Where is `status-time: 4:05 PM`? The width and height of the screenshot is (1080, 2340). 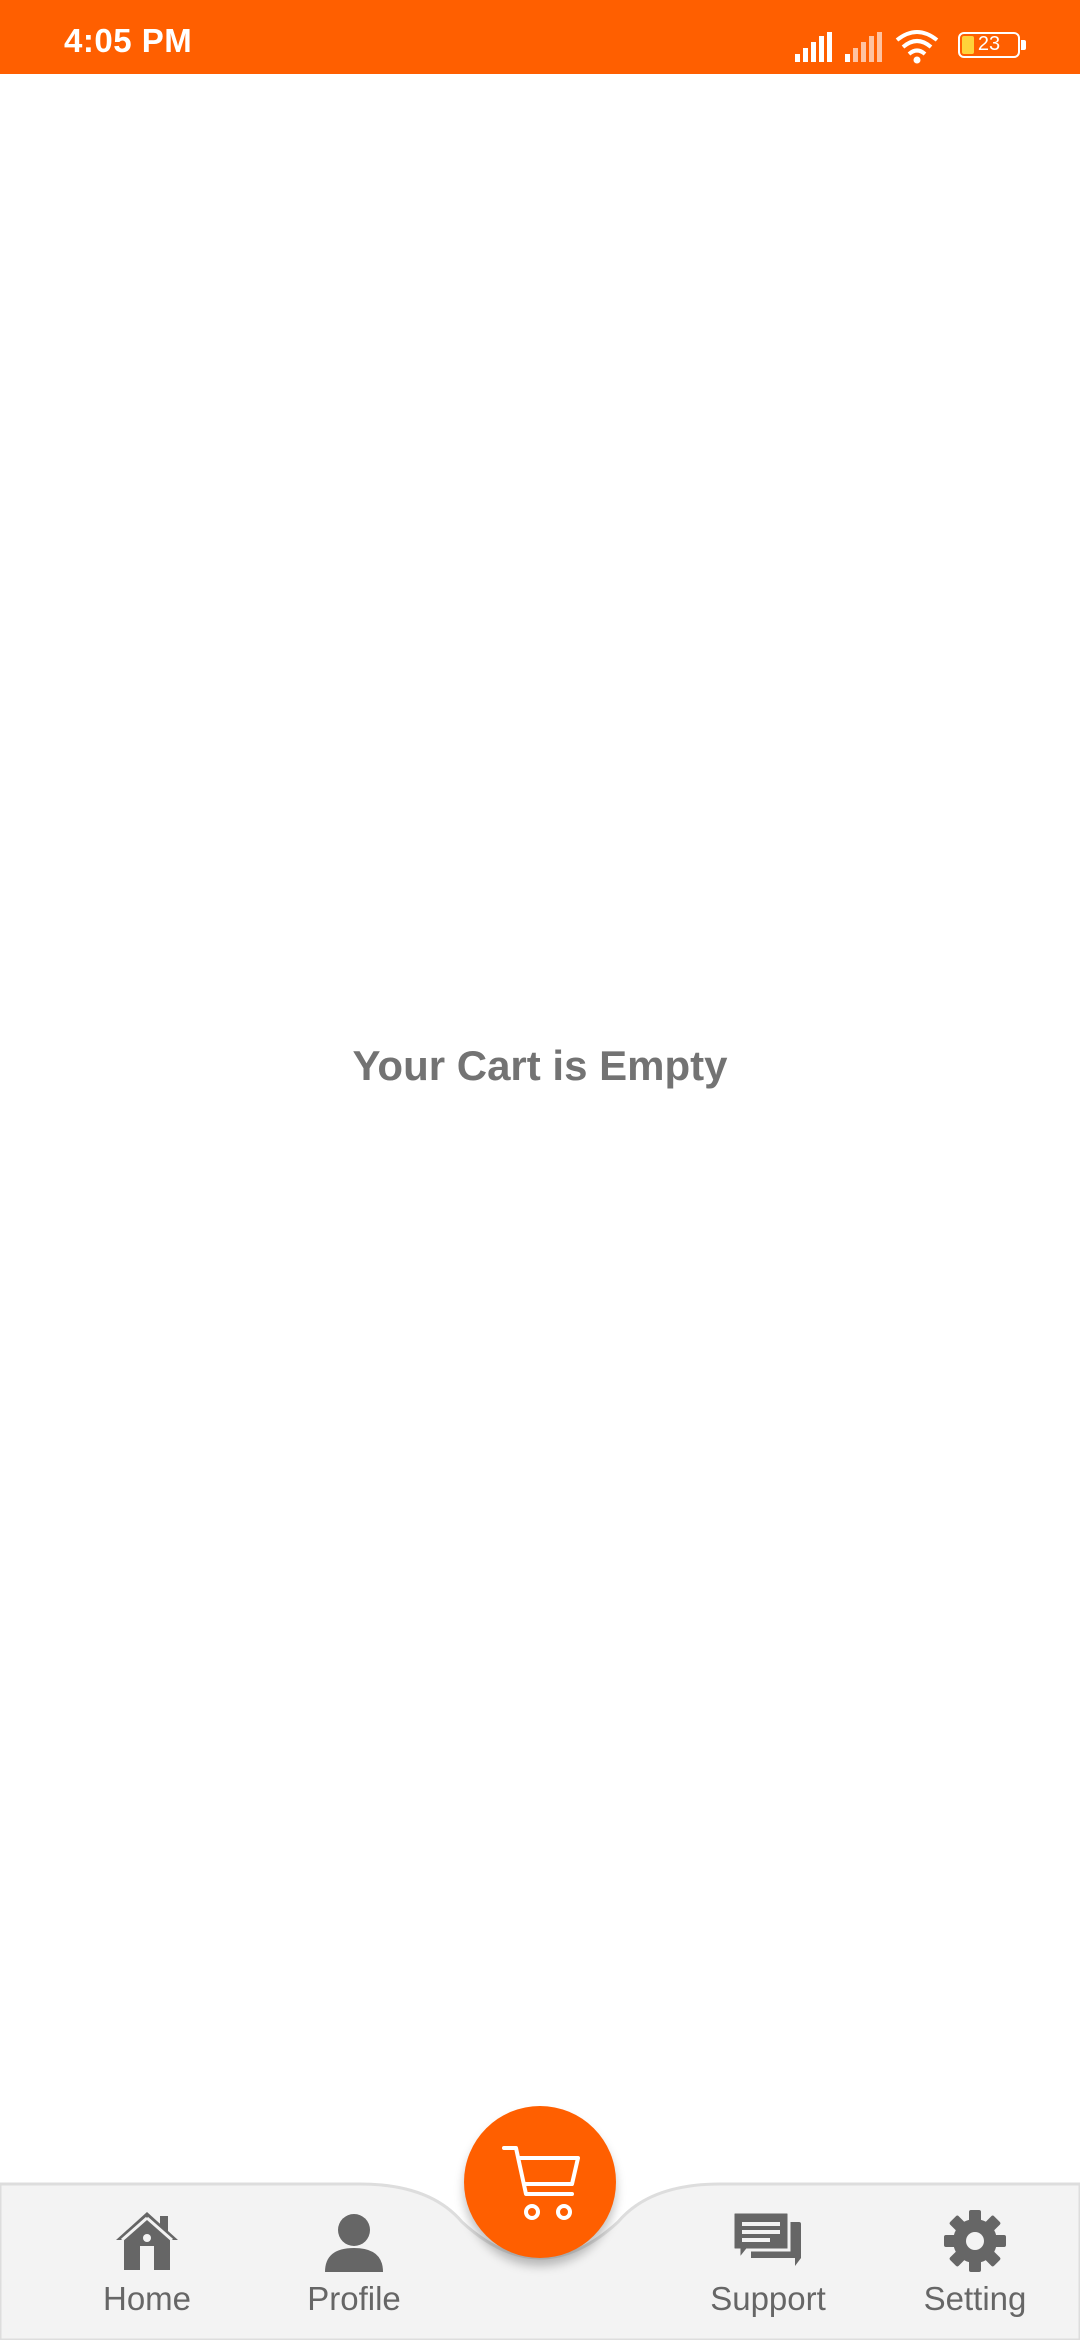
status-time: 4:05 PM is located at coordinates (128, 40).